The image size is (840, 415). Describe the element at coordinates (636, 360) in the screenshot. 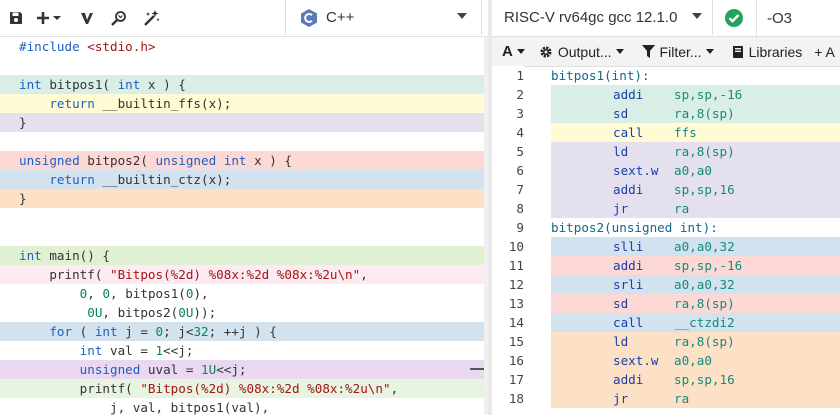

I see `asm-instruction: sext.w` at that location.